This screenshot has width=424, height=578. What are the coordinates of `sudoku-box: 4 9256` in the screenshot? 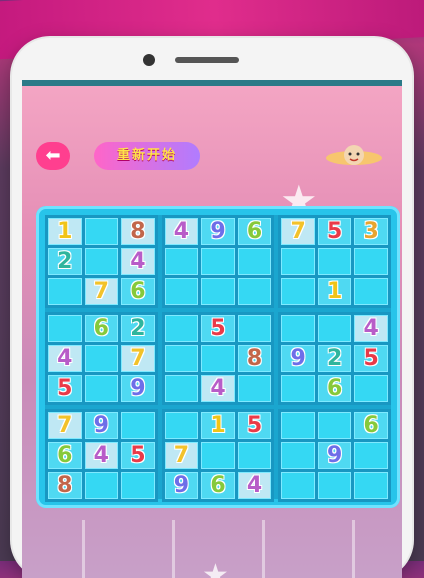 It's located at (334, 358).